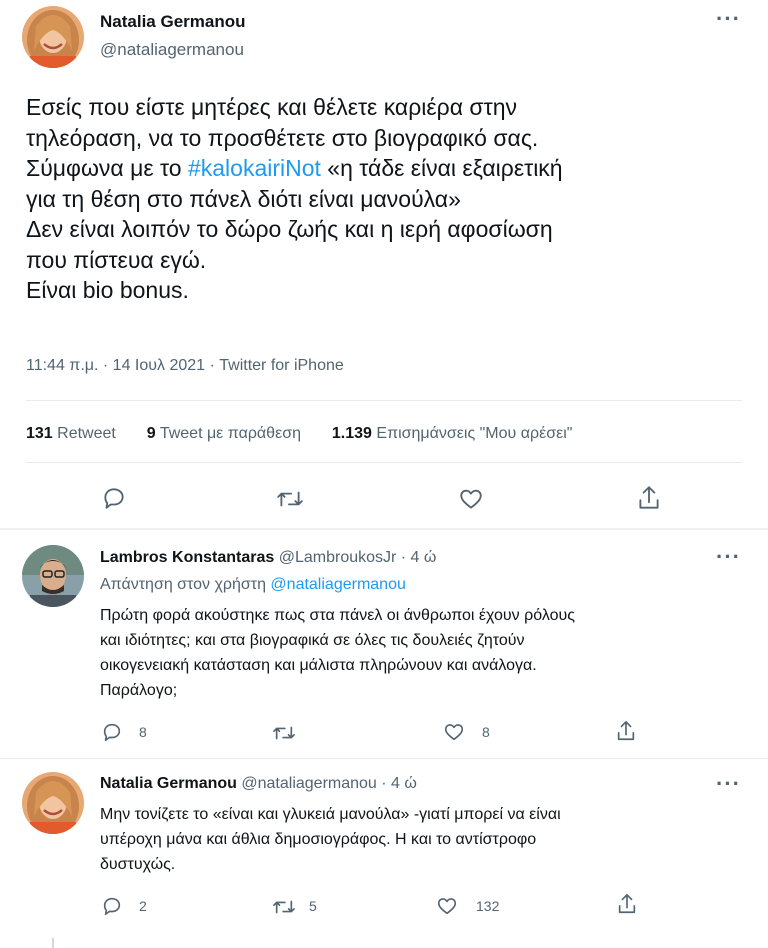 The height and width of the screenshot is (948, 768). I want to click on reply2-reply-count: 2, so click(143, 906).